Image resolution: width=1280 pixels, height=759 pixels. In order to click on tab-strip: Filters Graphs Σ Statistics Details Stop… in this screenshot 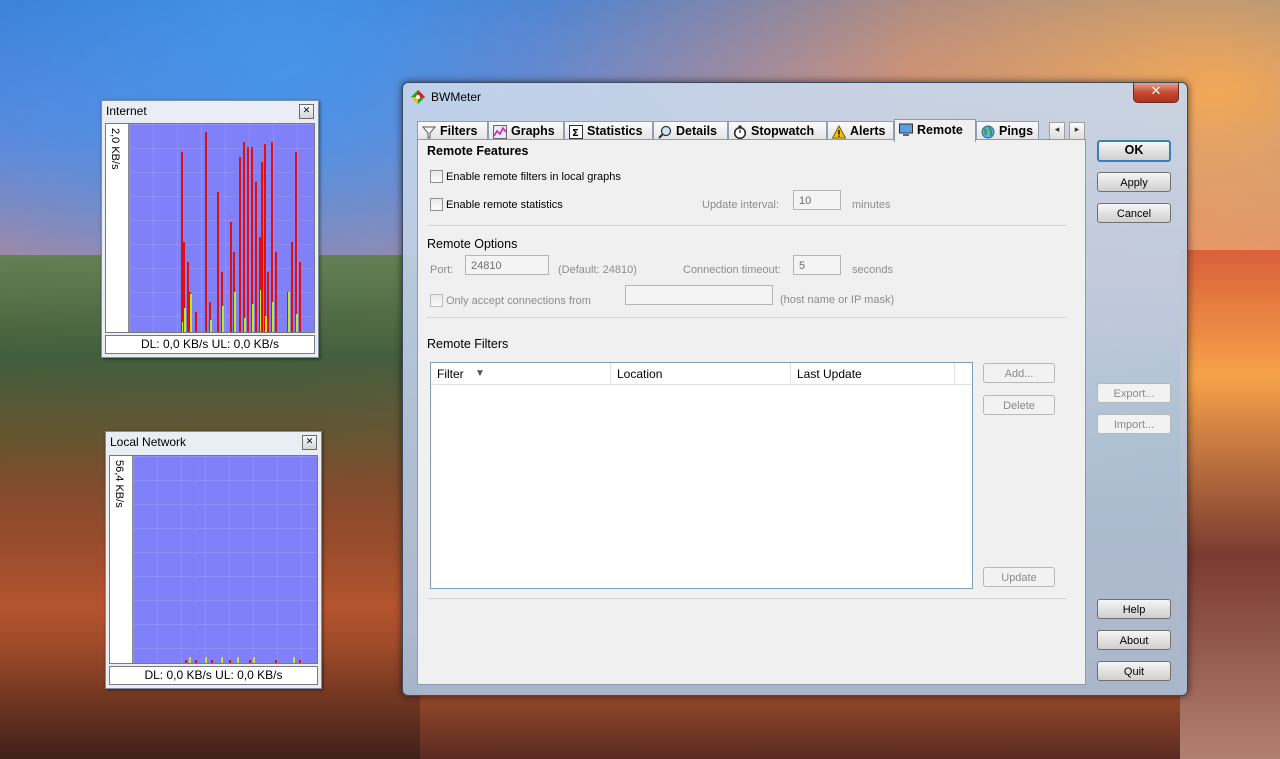, I will do `click(752, 130)`.